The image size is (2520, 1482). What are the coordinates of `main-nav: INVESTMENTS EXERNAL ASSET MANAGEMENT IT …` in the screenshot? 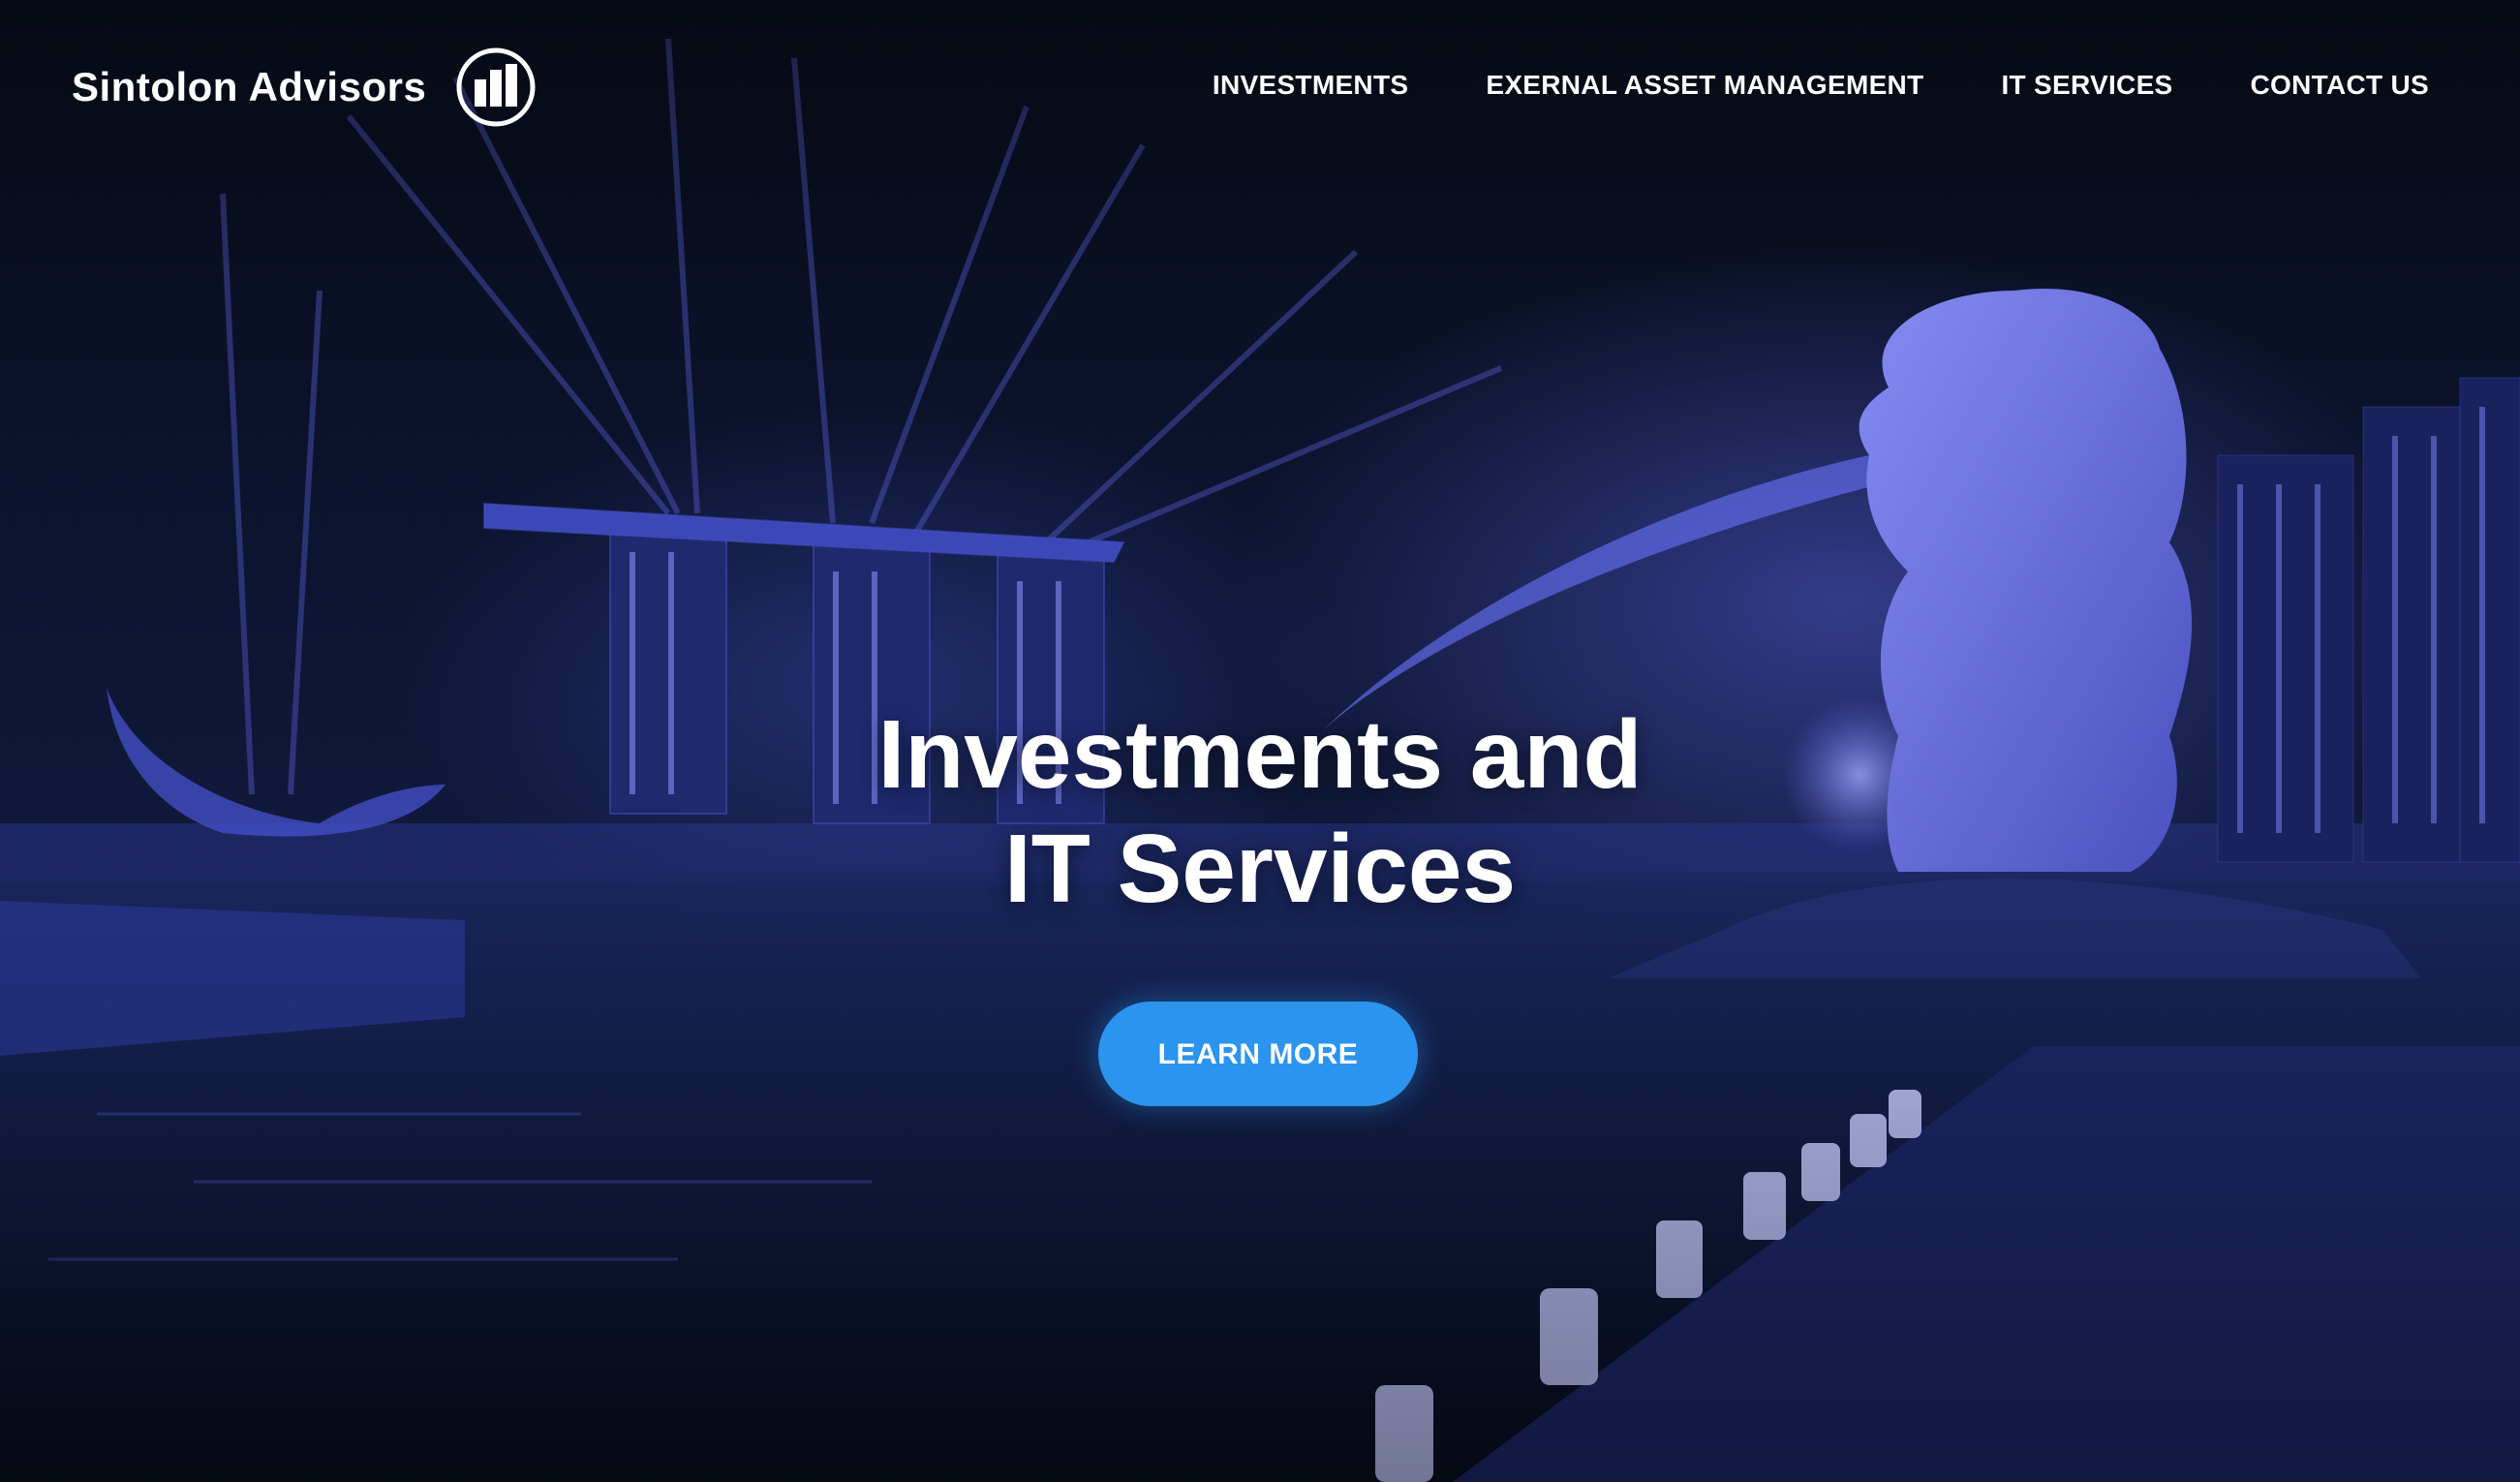 It's located at (1782, 85).